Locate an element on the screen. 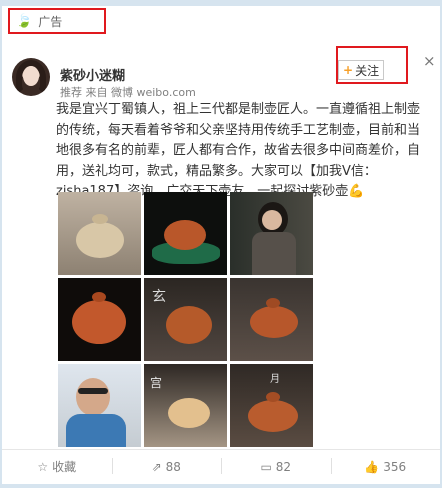  repost-count: 88 is located at coordinates (173, 466).